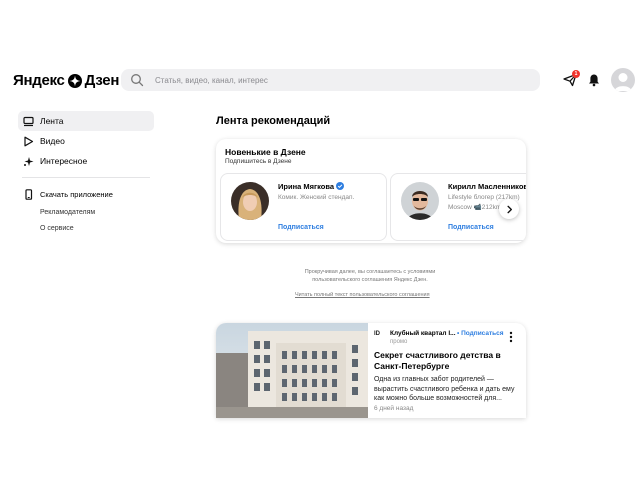 Image resolution: width=640 pixels, height=480 pixels. Describe the element at coordinates (86, 121) in the screenshot. I see `sidebar-item-feed: Лента` at that location.